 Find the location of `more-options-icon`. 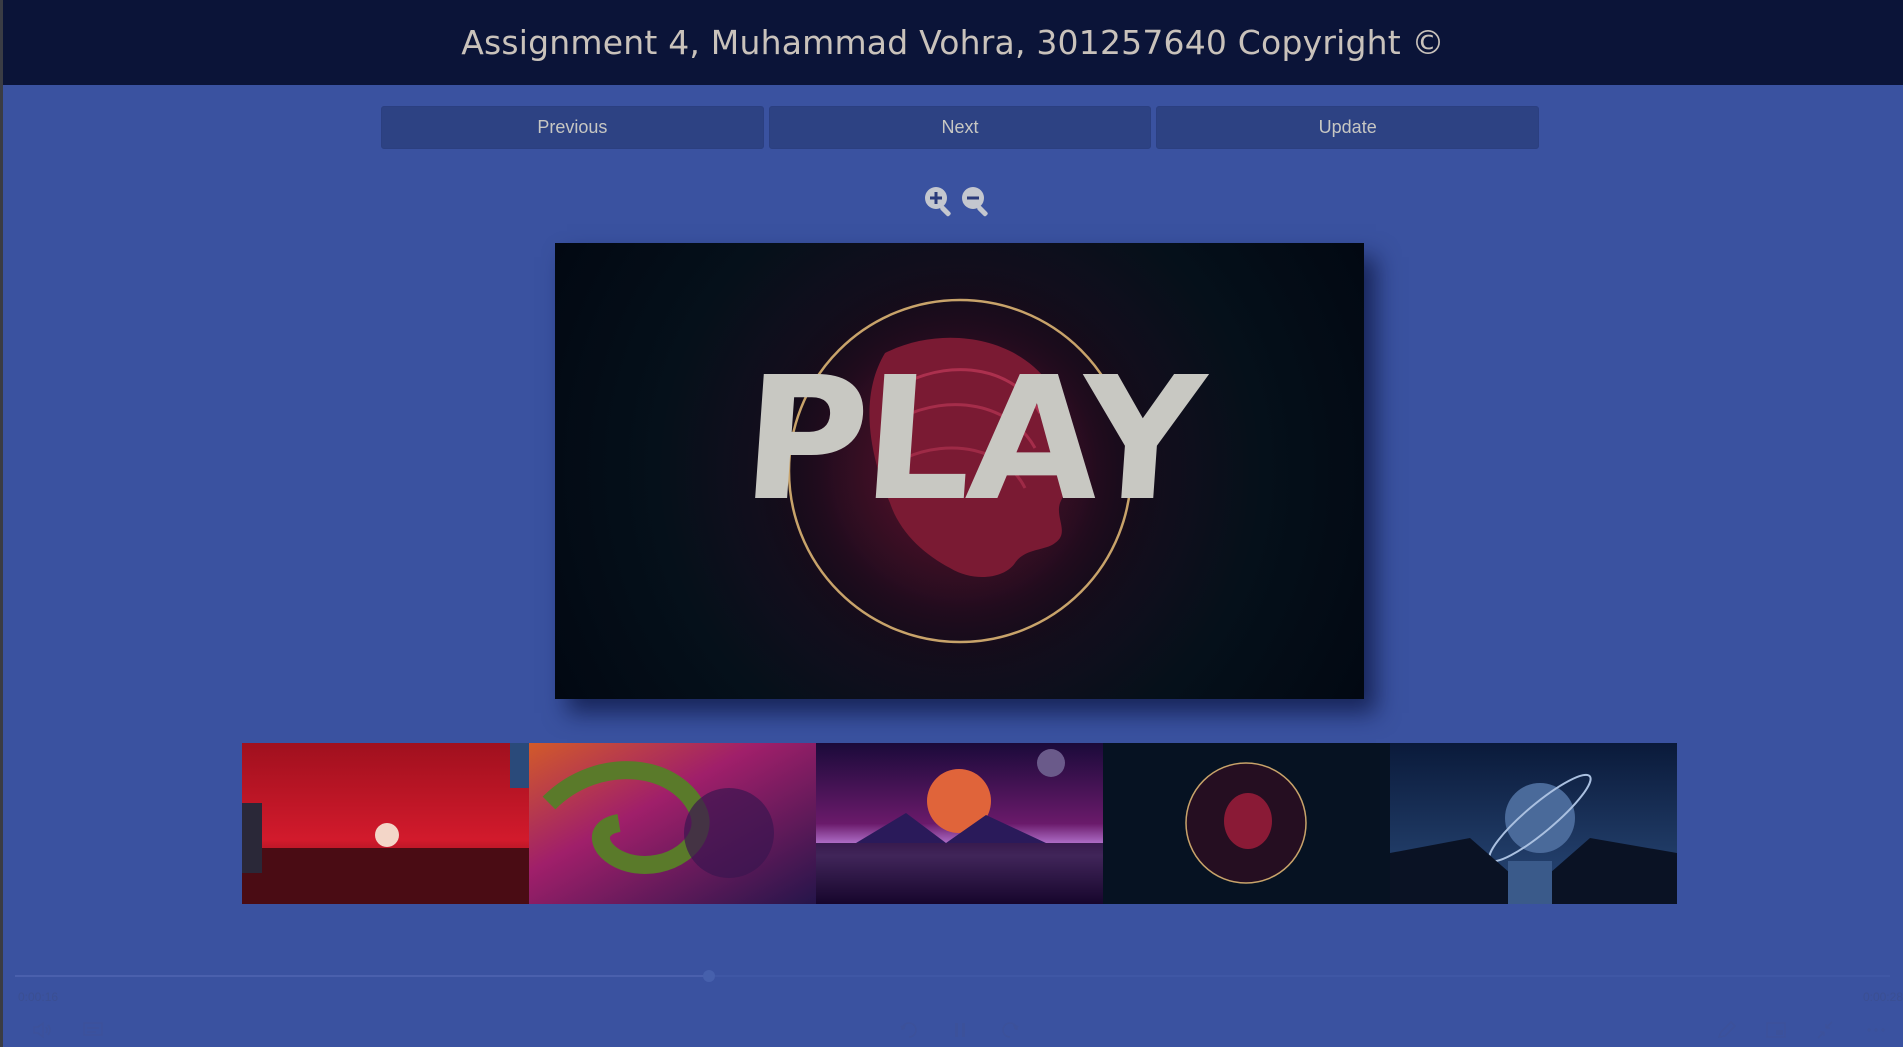

more-options-icon is located at coordinates (1876, 1030).